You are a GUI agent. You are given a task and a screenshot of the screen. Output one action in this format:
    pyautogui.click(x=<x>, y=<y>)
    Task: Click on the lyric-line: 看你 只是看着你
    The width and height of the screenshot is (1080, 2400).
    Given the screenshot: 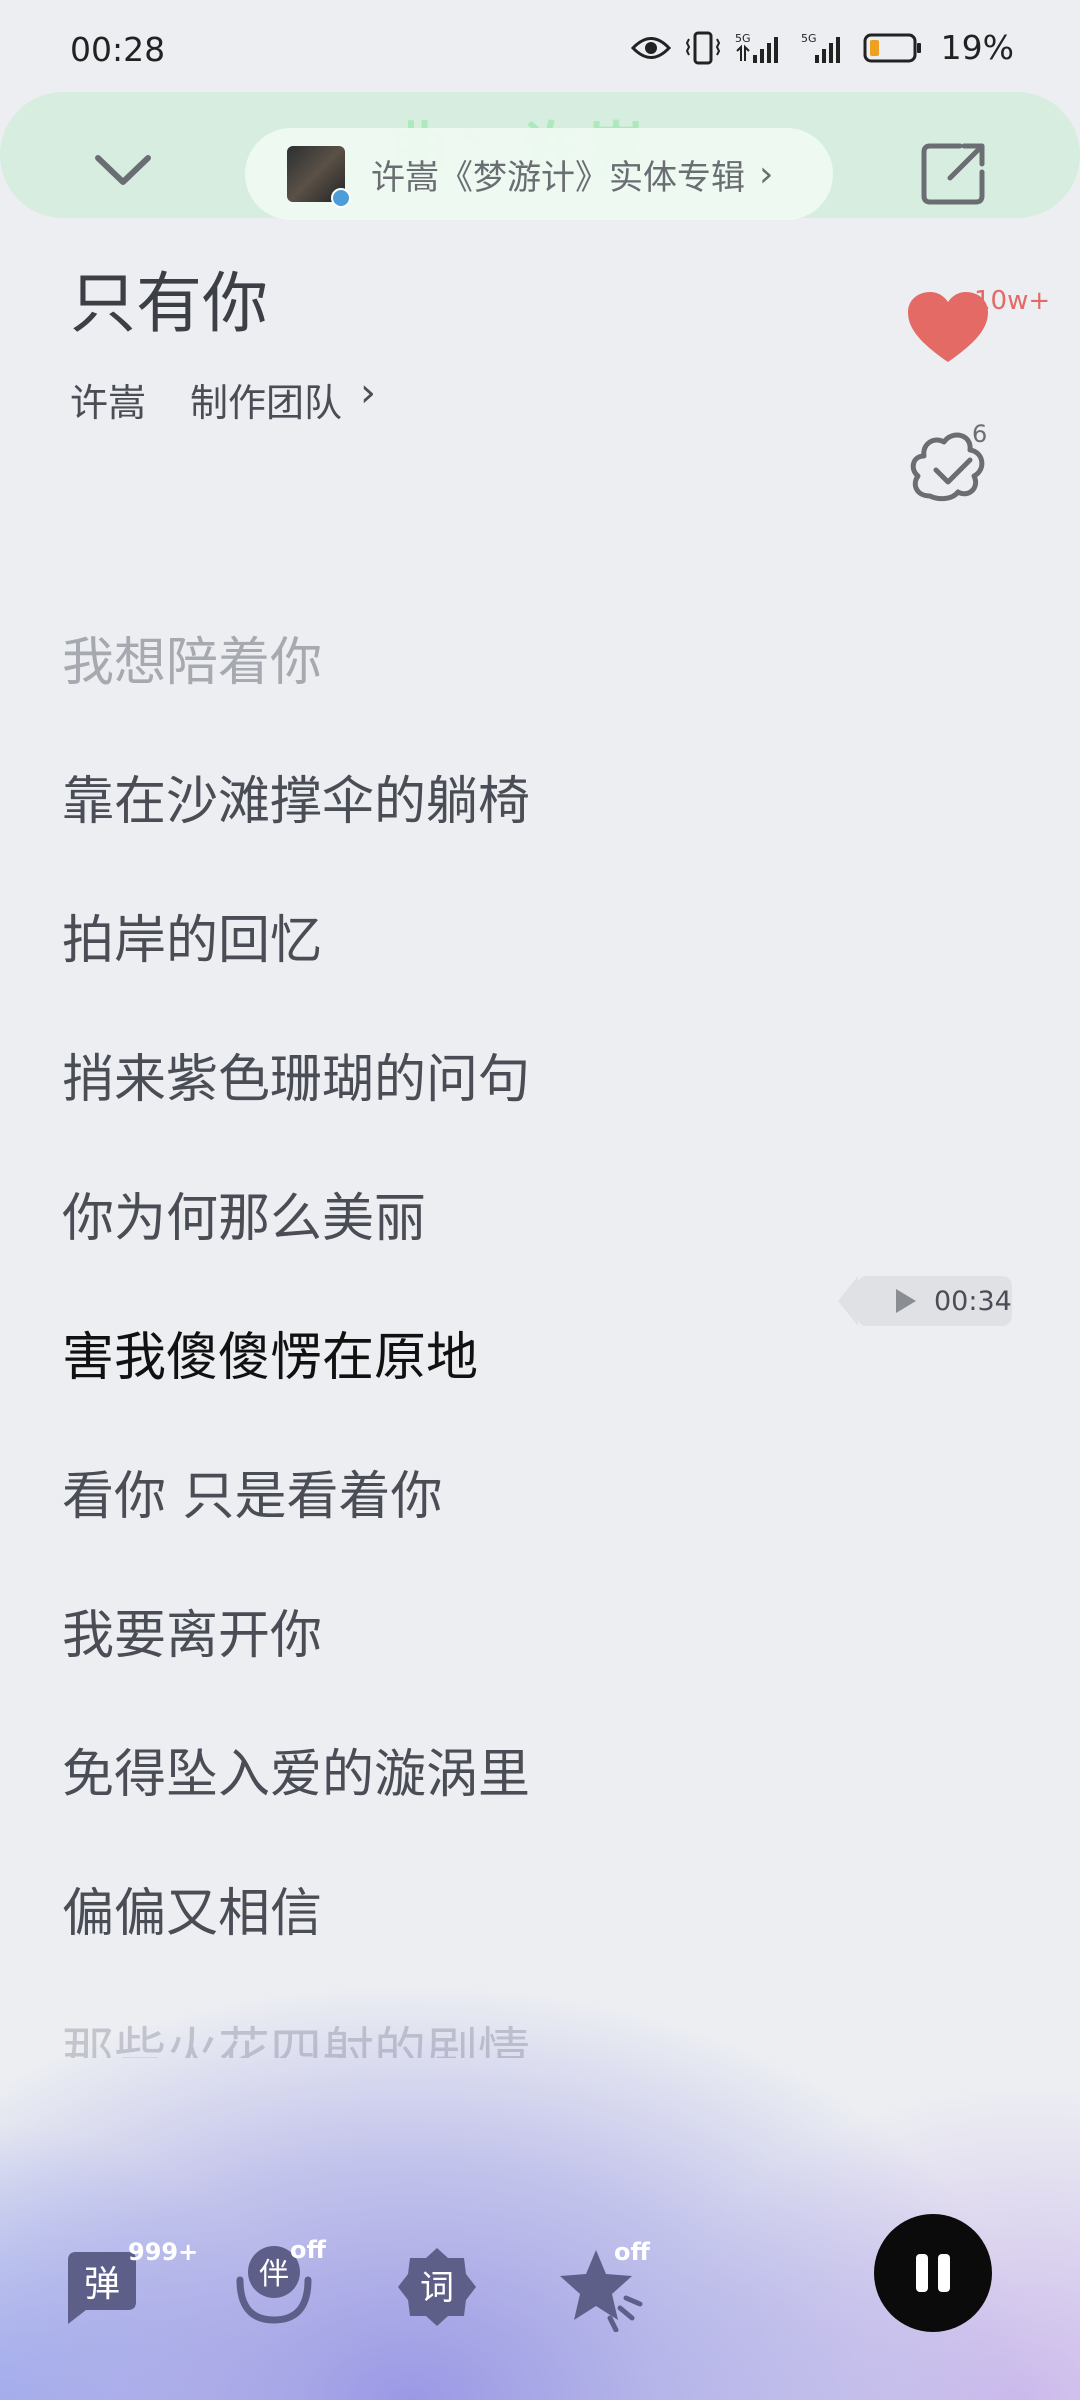 What is the action you would take?
    pyautogui.click(x=252, y=1491)
    